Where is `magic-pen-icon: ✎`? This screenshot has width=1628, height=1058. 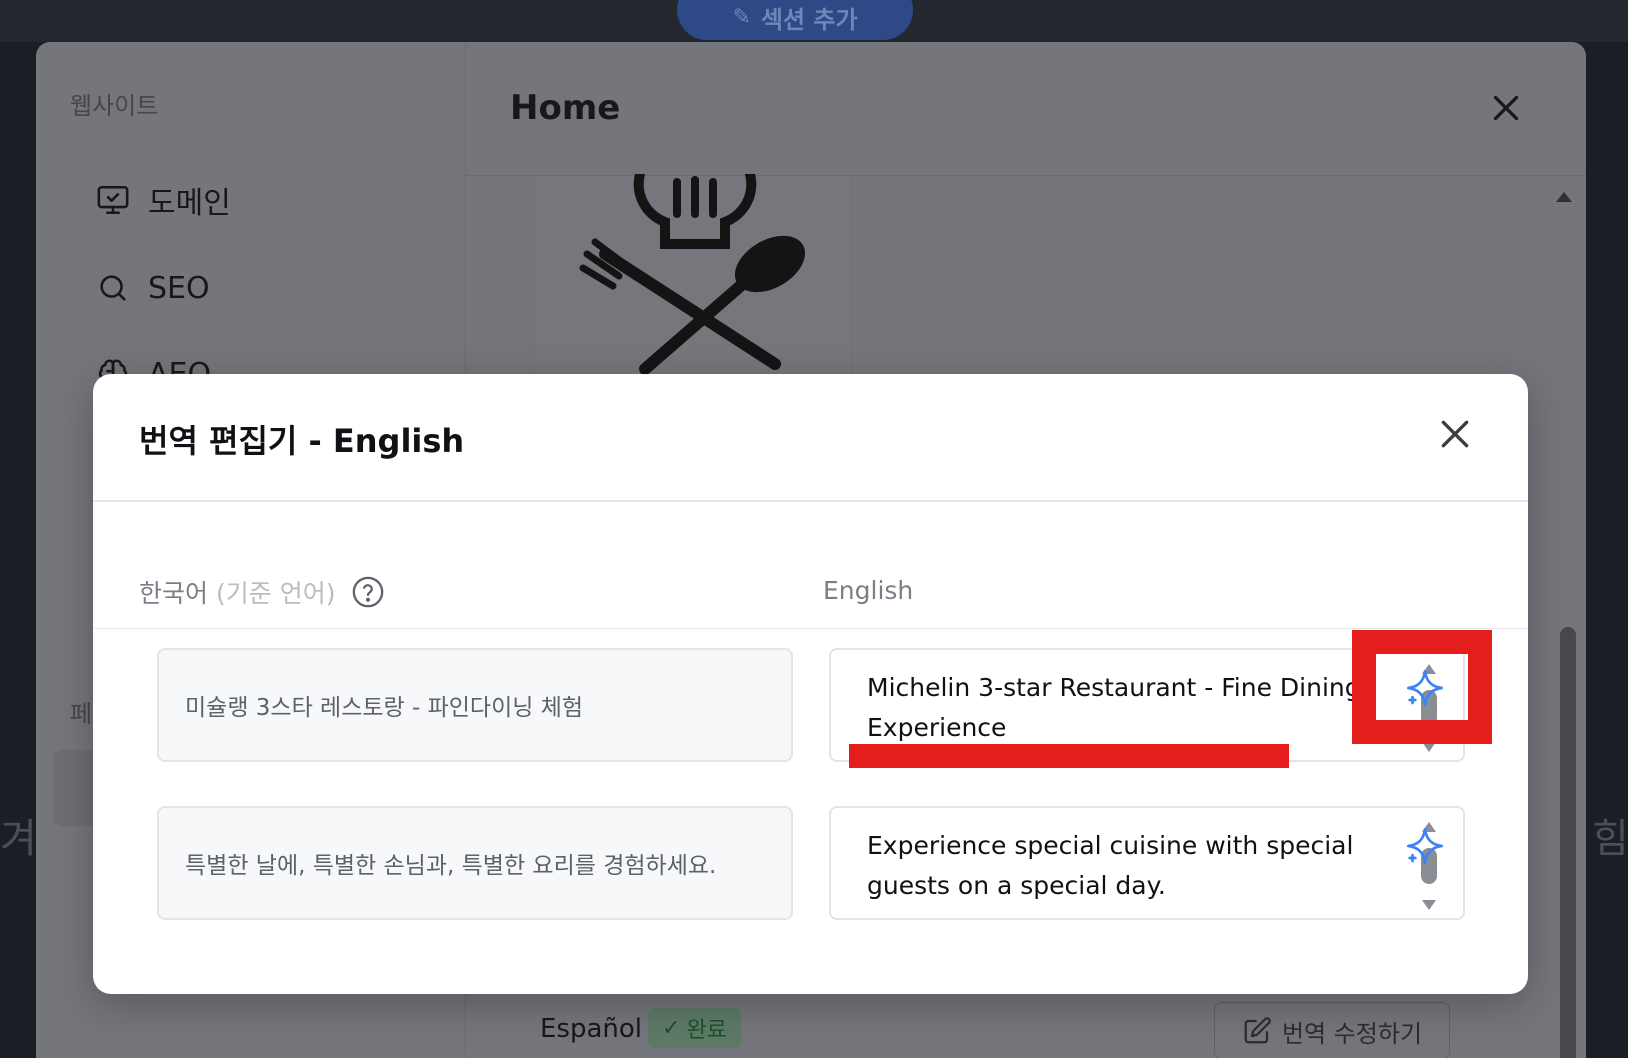 magic-pen-icon: ✎ is located at coordinates (741, 17).